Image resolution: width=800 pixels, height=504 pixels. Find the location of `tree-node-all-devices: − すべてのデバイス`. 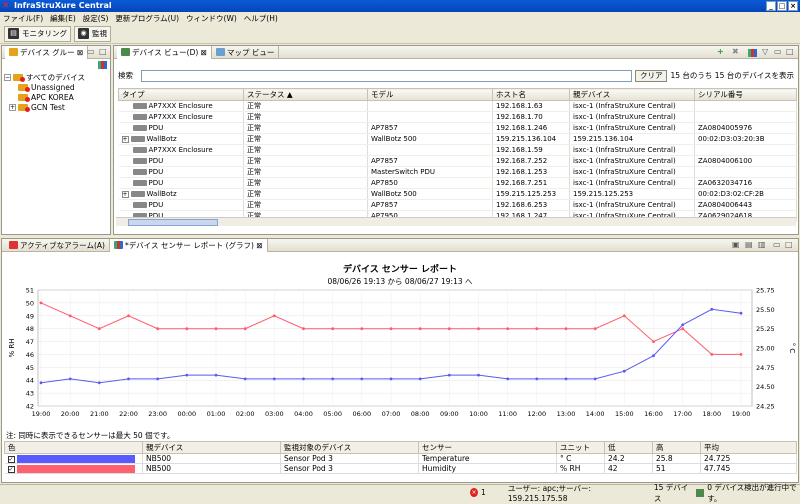

tree-node-all-devices: − すべてのデバイス is located at coordinates (44, 77).